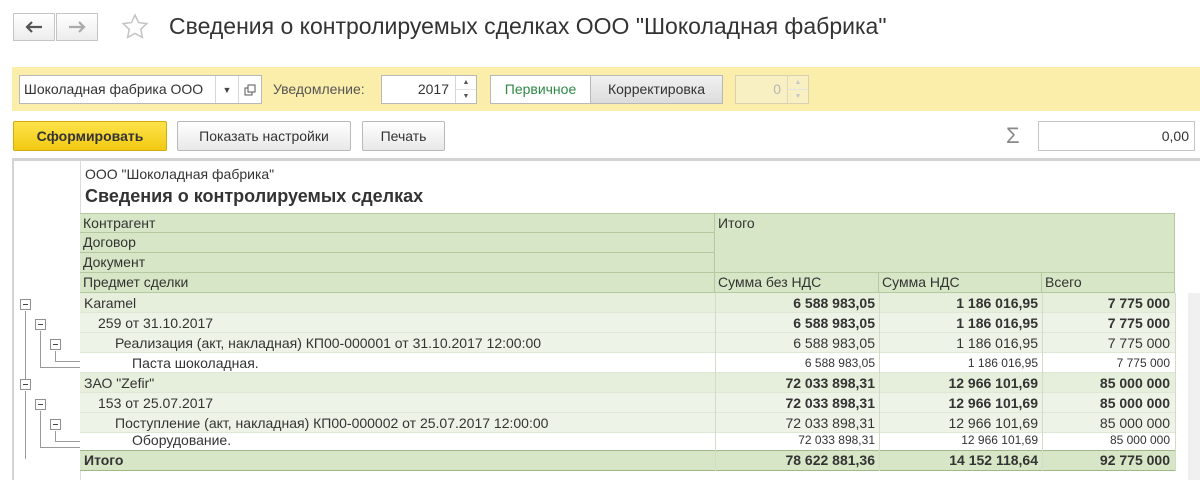 This screenshot has width=1200, height=480. Describe the element at coordinates (397, 283) in the screenshot. I see `header-subject: Предмет сделки` at that location.